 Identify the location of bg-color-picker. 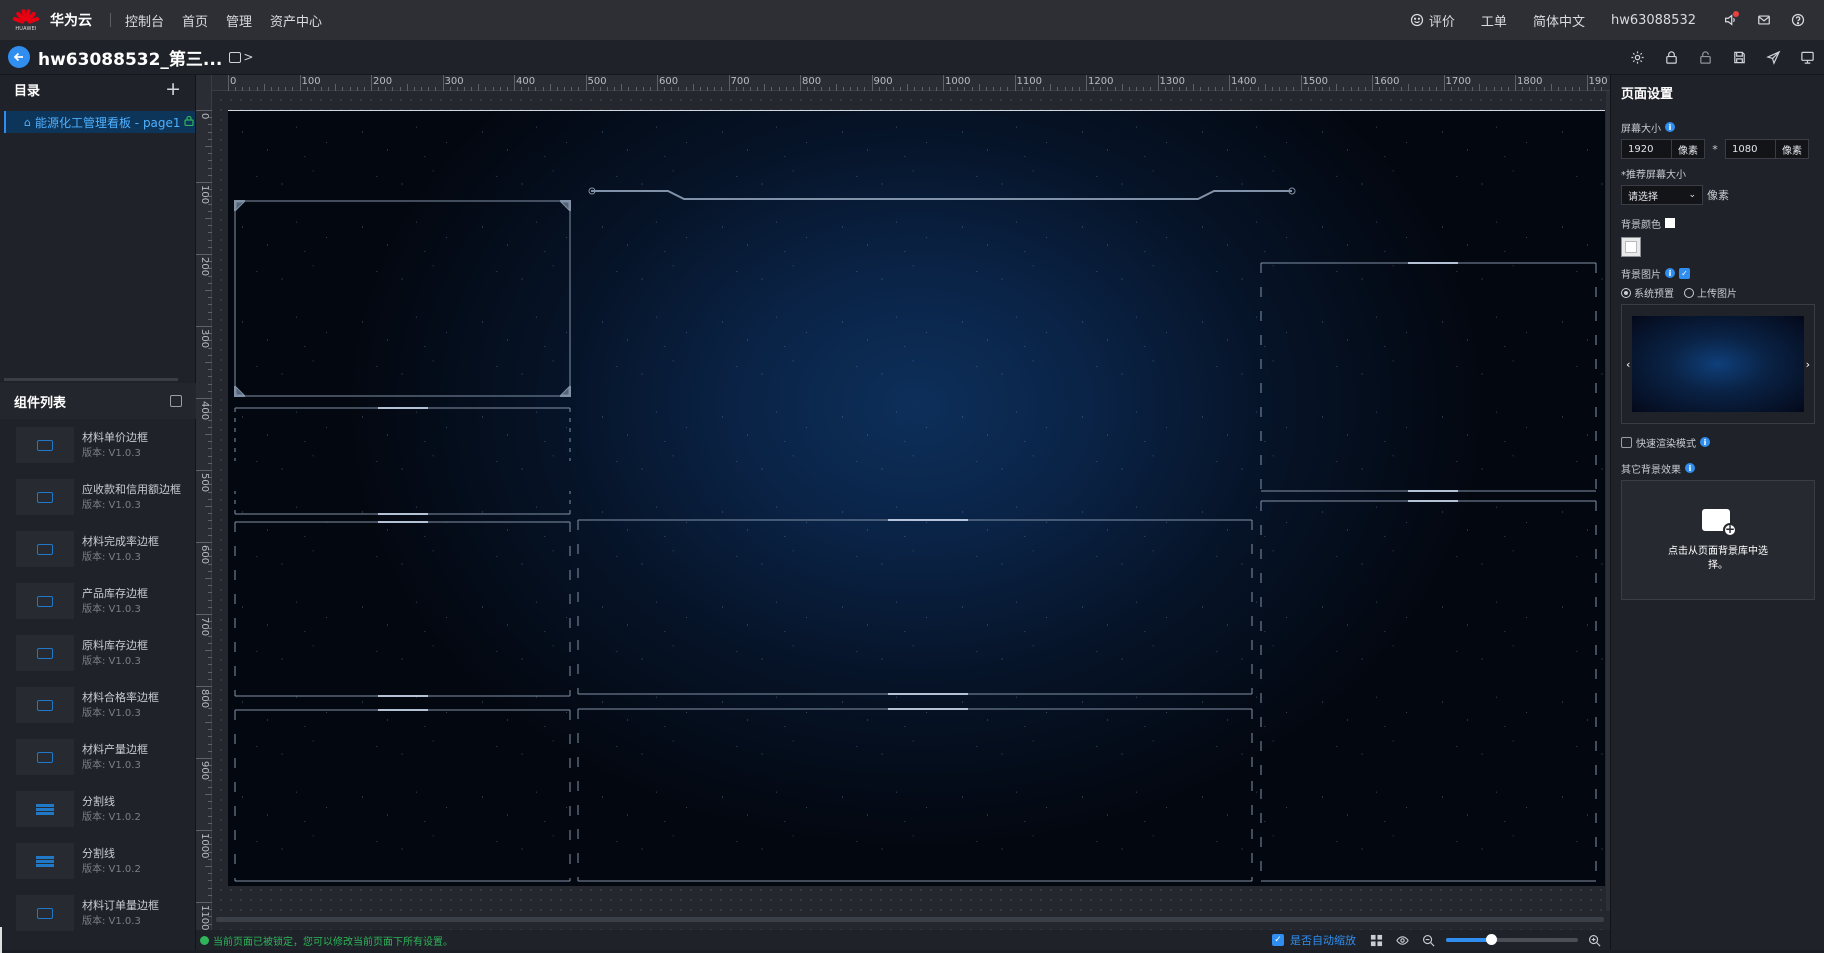
(1631, 247).